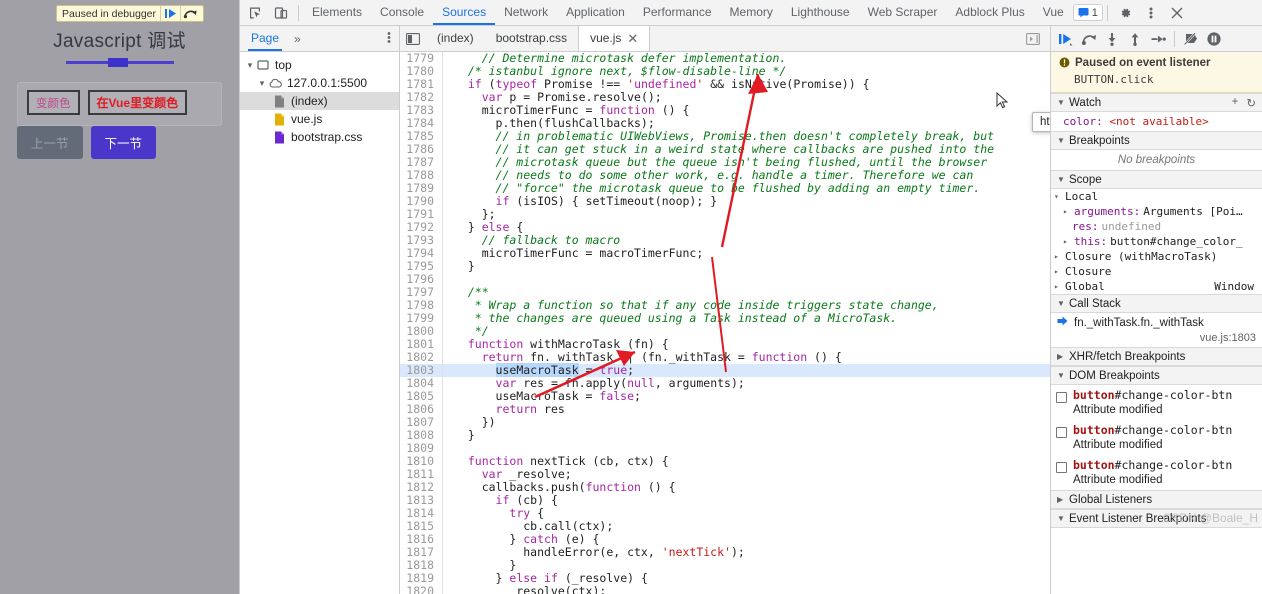  Describe the element at coordinates (1156, 499) in the screenshot. I see `section-header-global-listeners: ▶ Global Listeners` at that location.